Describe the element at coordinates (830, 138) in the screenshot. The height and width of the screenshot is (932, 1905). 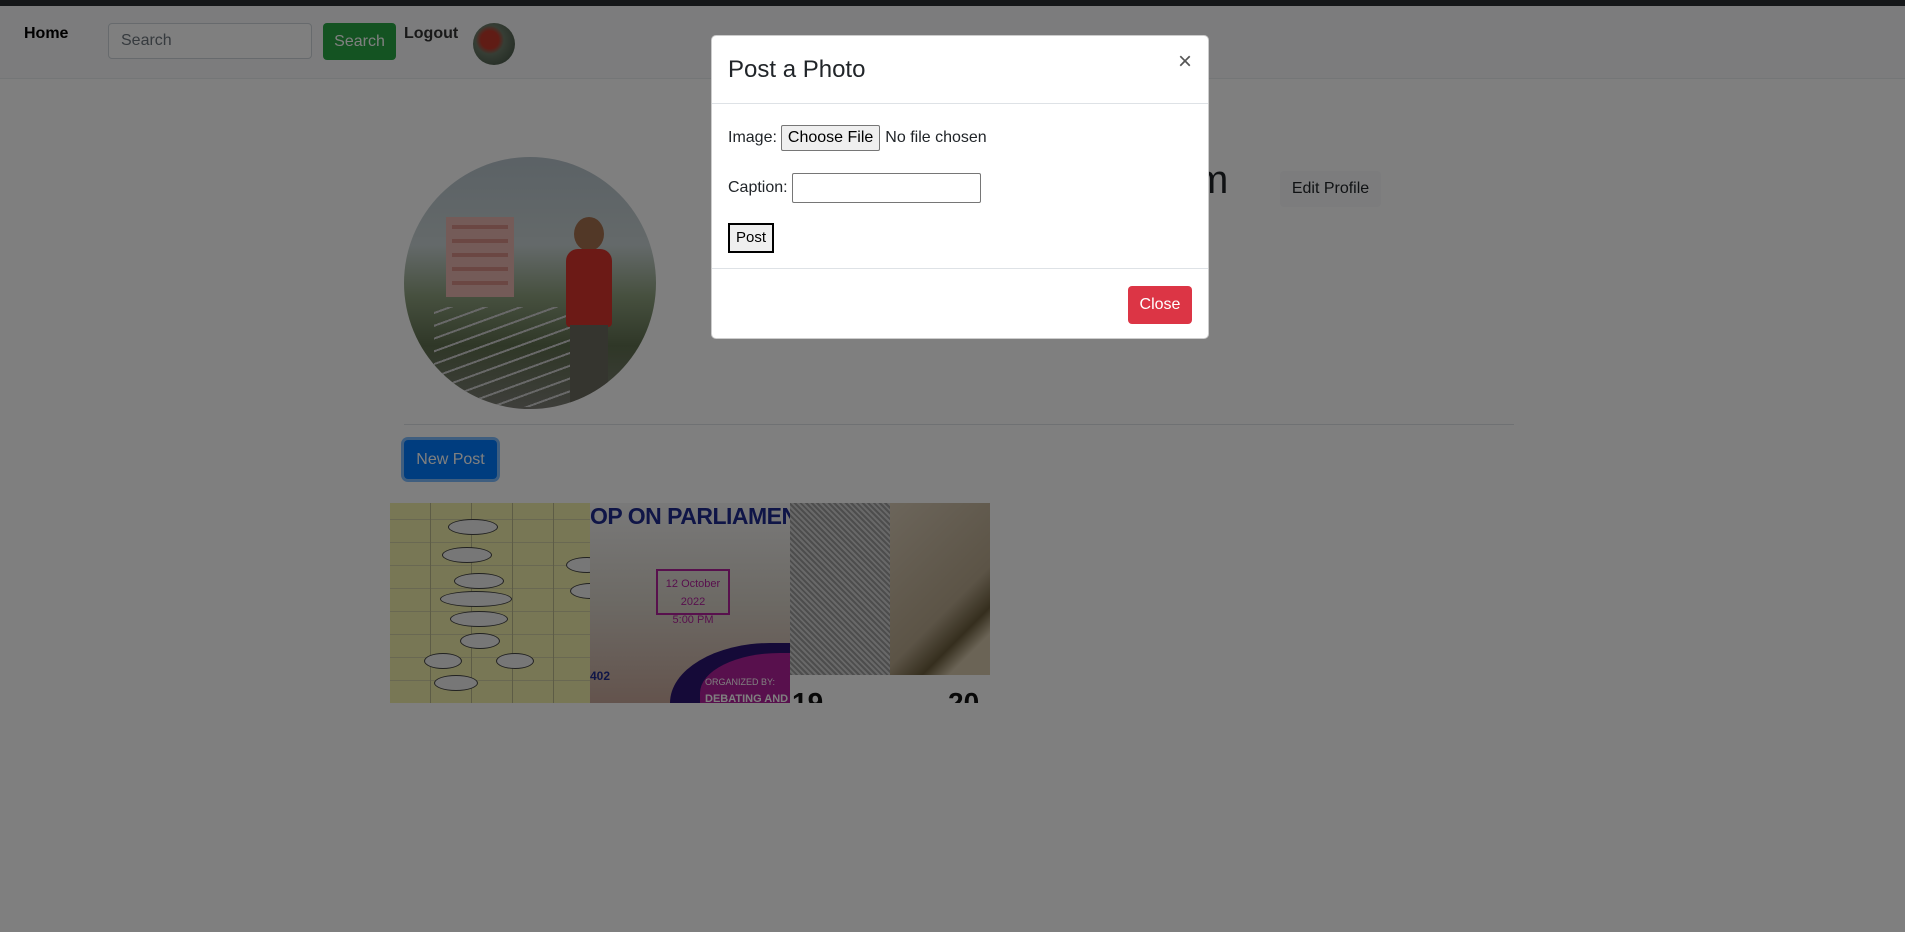
I see `choose-file-button: Choose File` at that location.